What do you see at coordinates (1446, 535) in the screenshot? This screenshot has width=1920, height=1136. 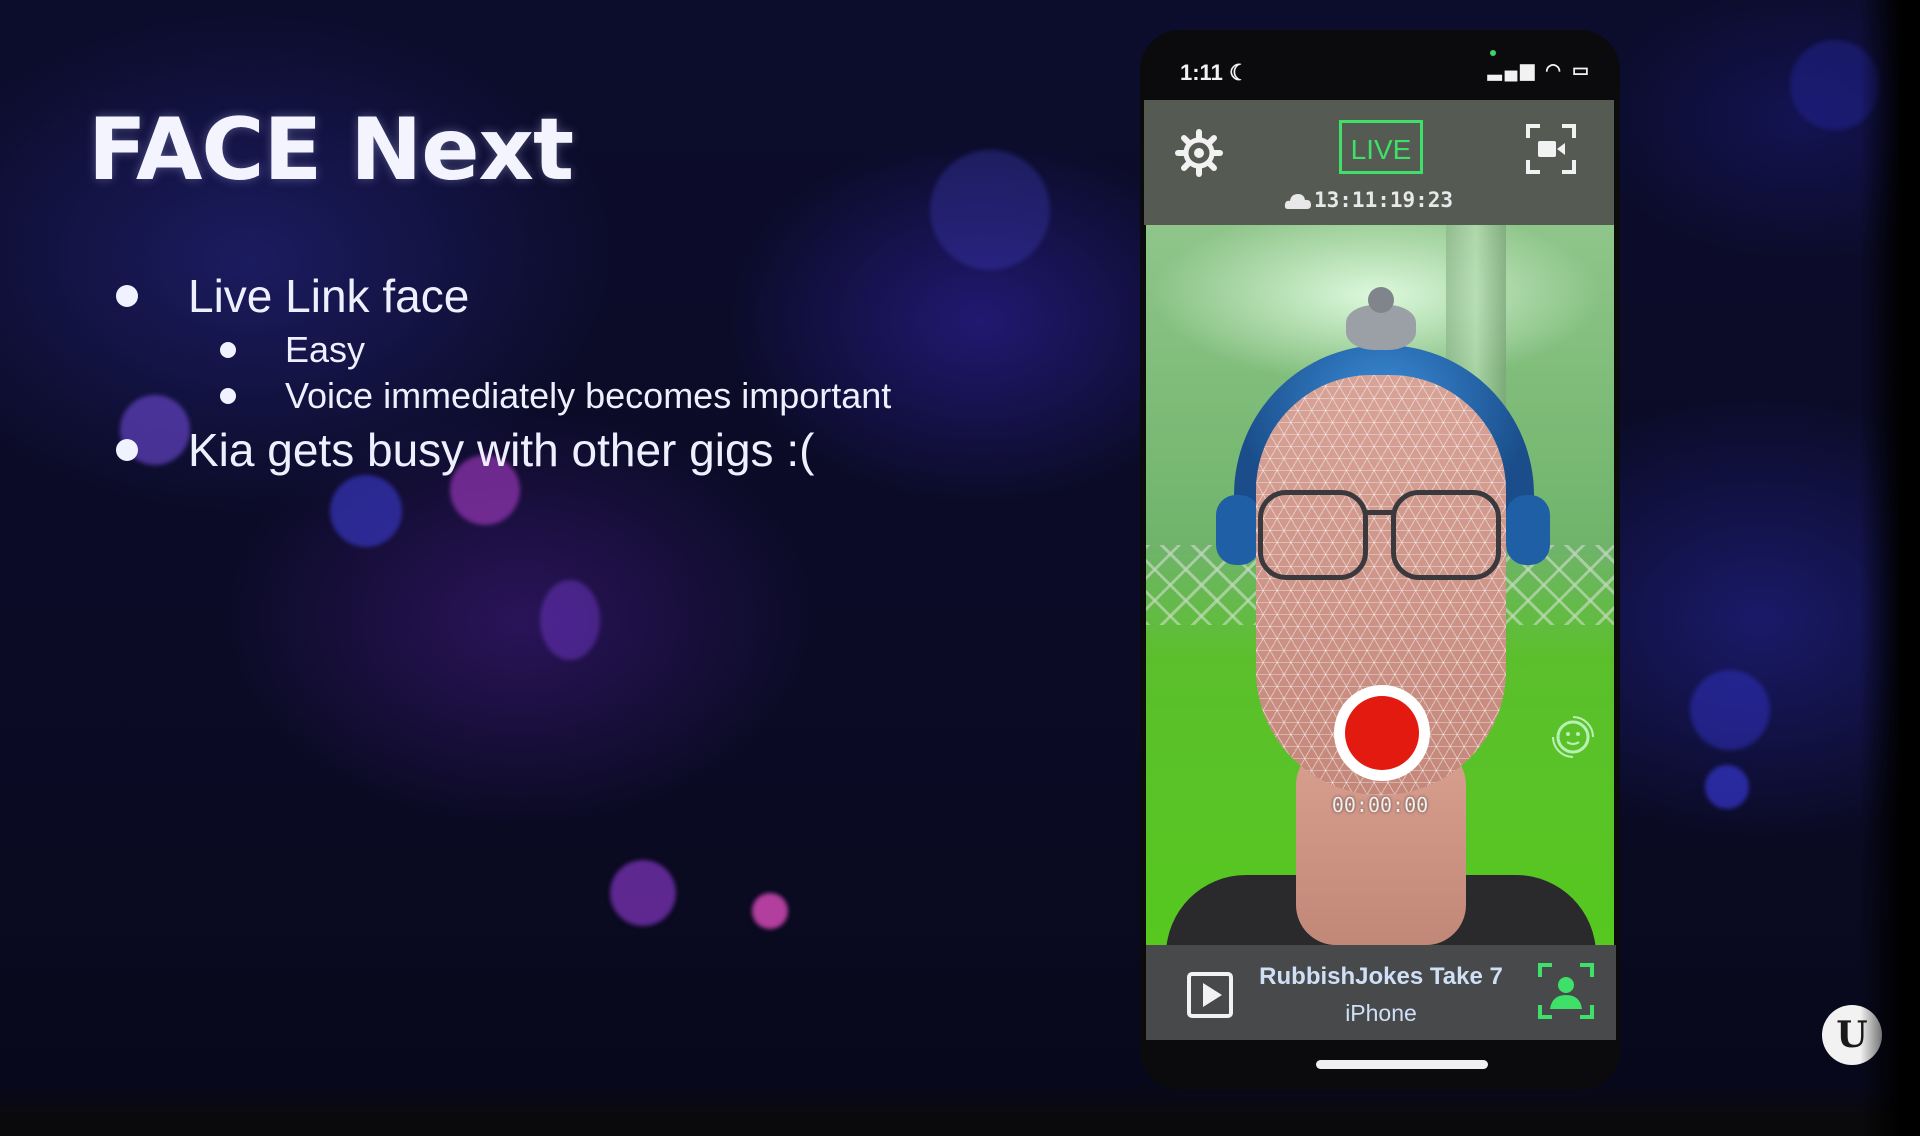 I see `glasses-lens-right` at bounding box center [1446, 535].